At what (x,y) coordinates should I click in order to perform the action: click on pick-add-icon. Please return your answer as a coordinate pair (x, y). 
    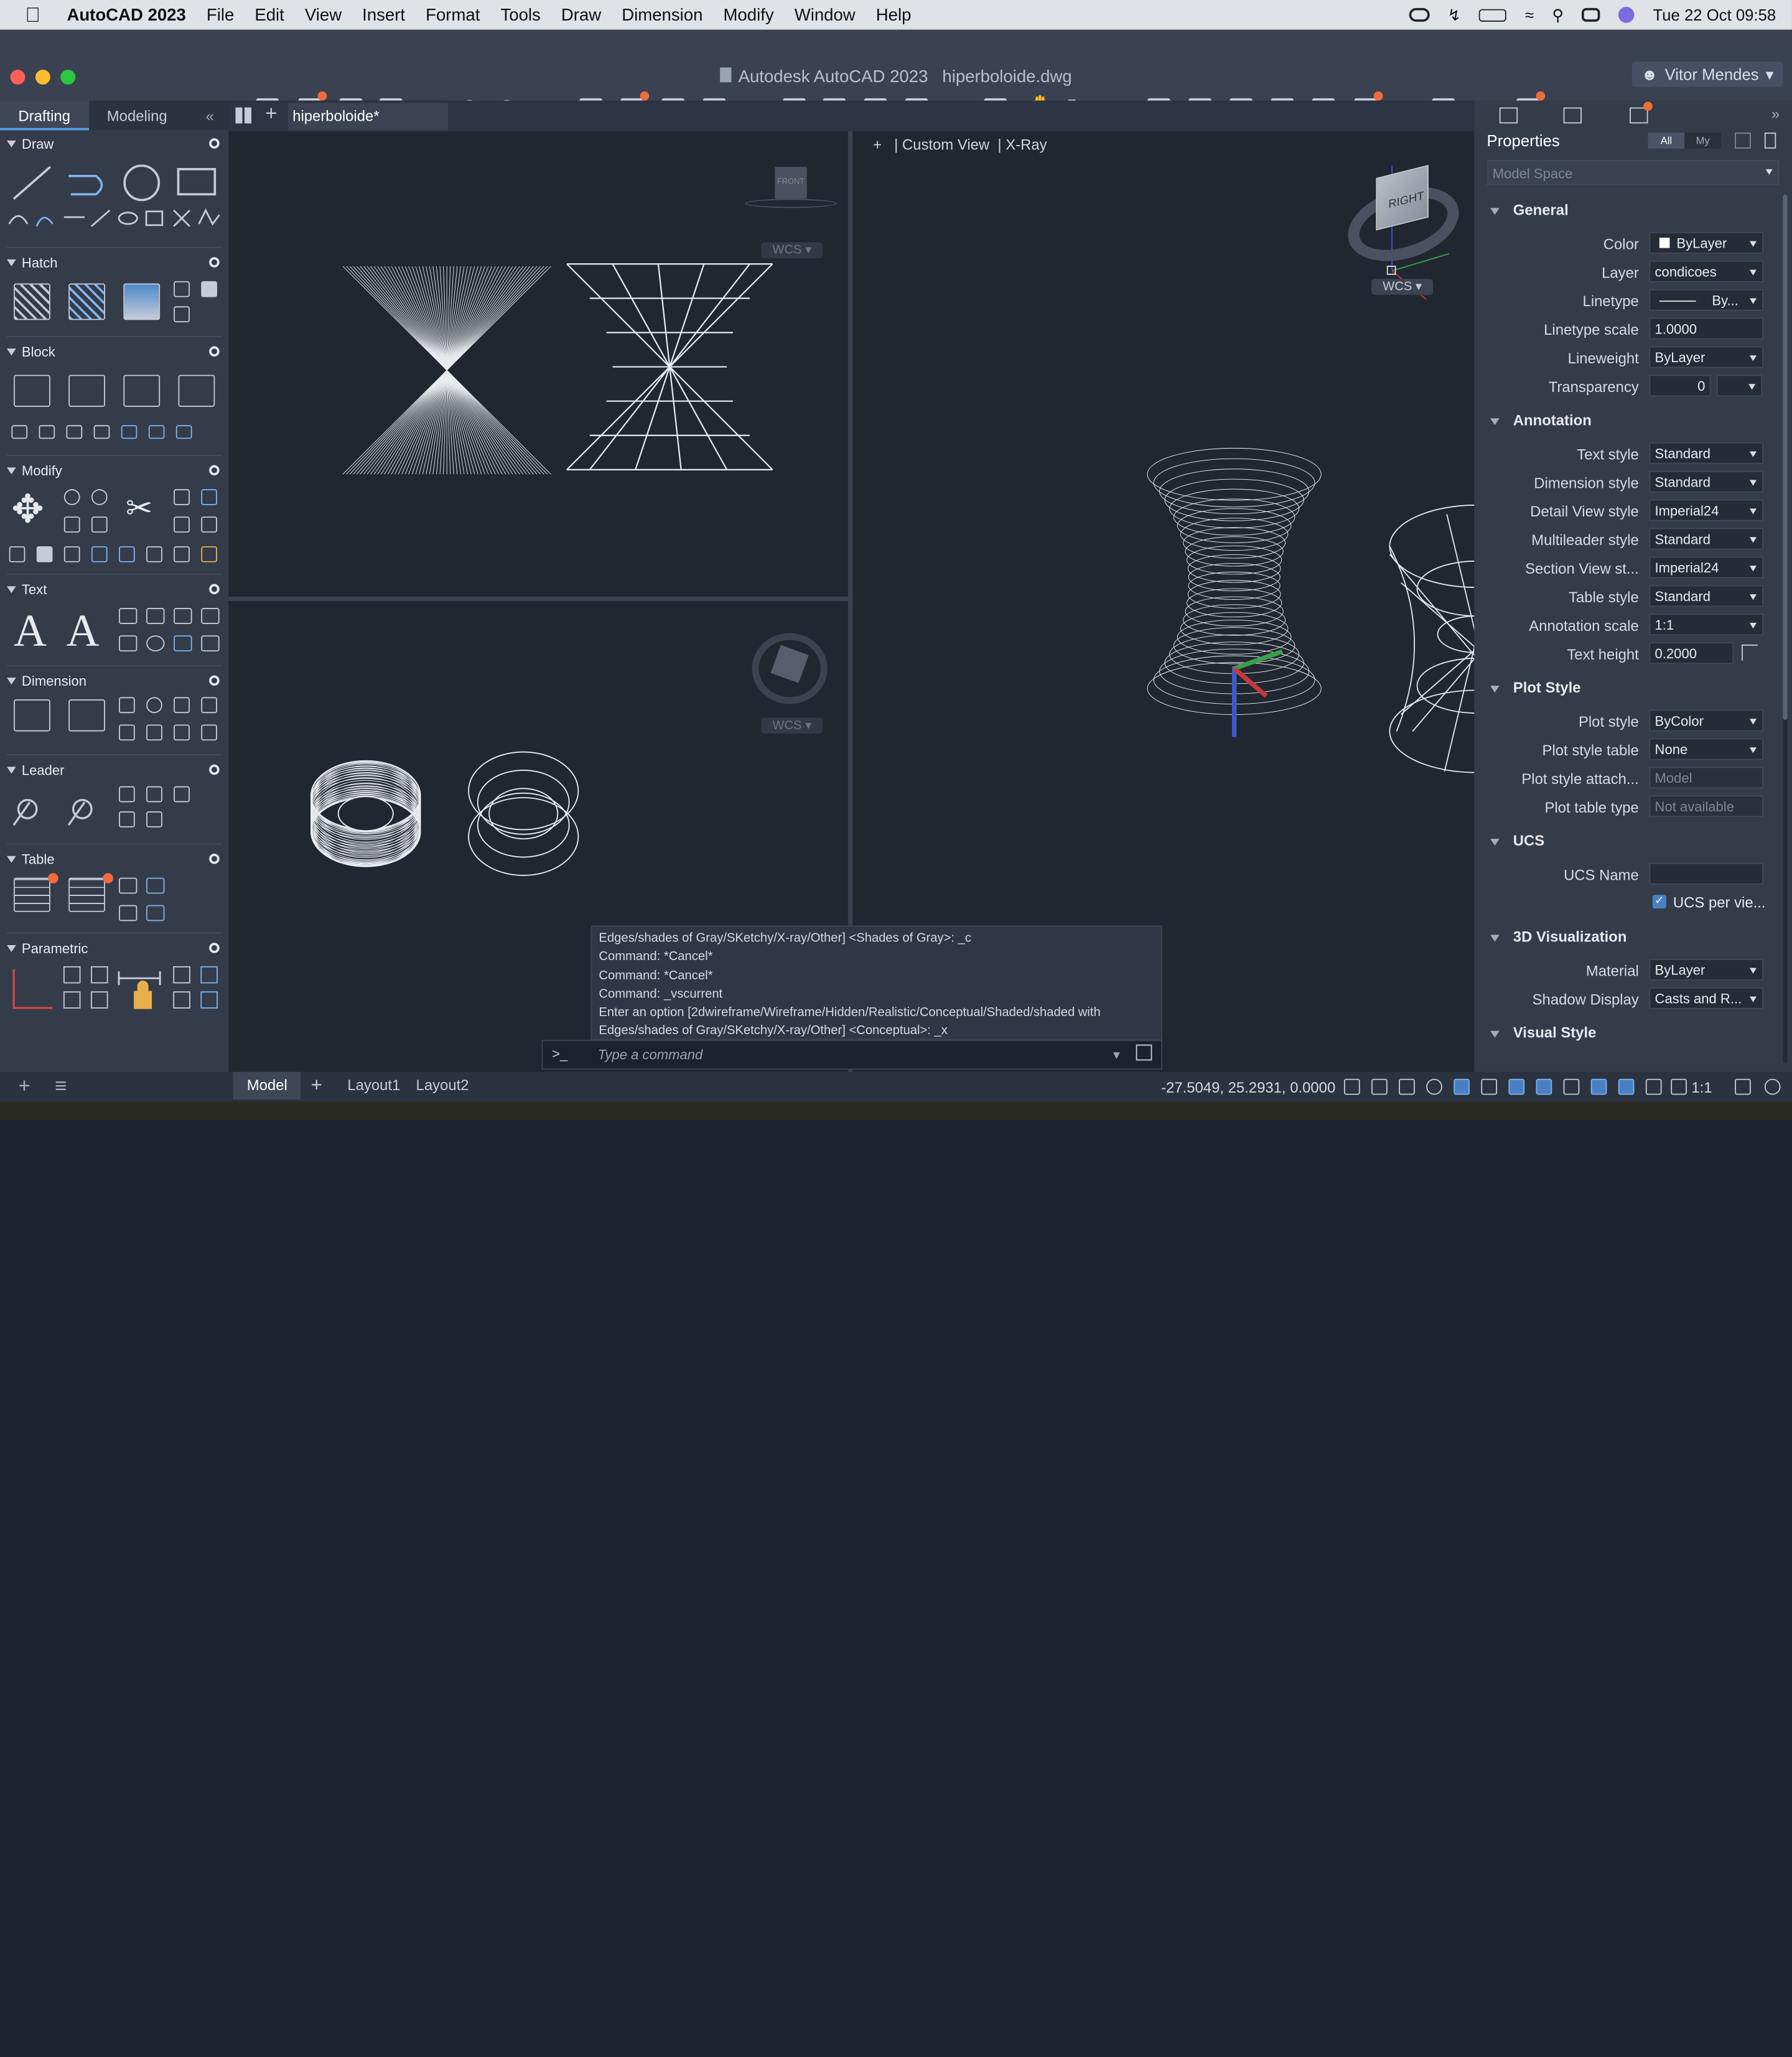
    Looking at the image, I should click on (1770, 141).